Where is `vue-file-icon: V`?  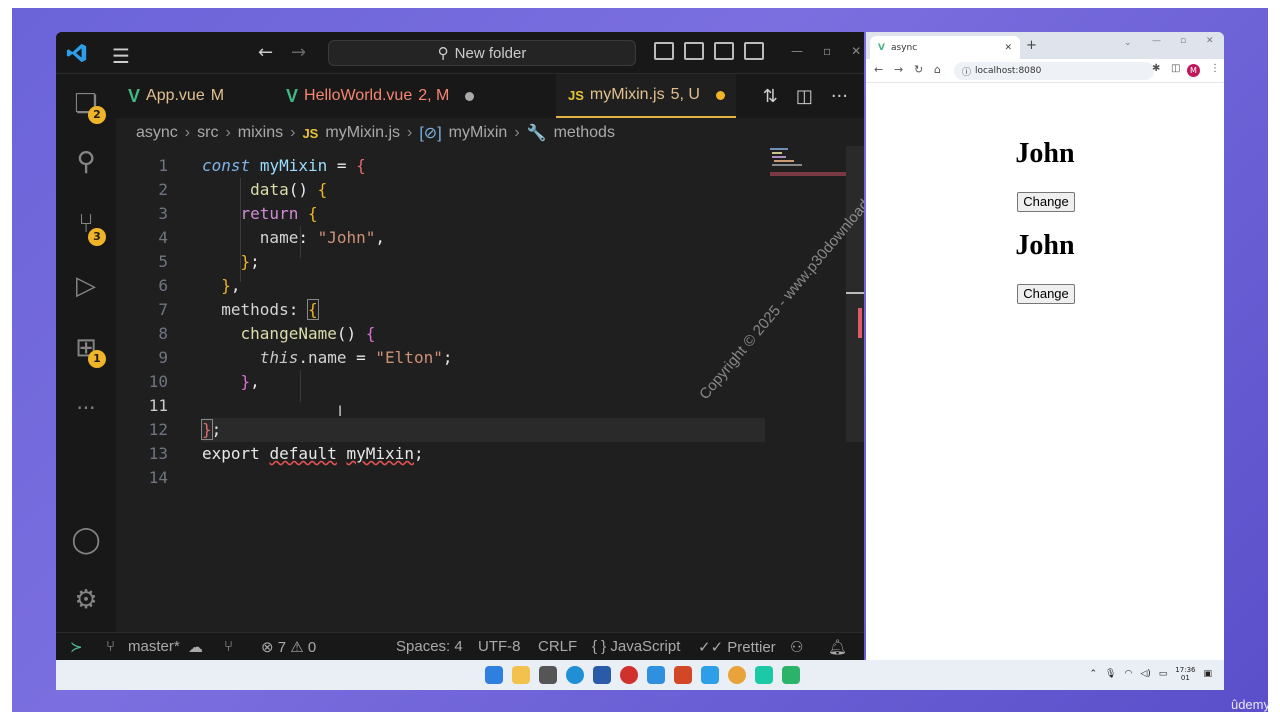
vue-file-icon: V is located at coordinates (134, 95).